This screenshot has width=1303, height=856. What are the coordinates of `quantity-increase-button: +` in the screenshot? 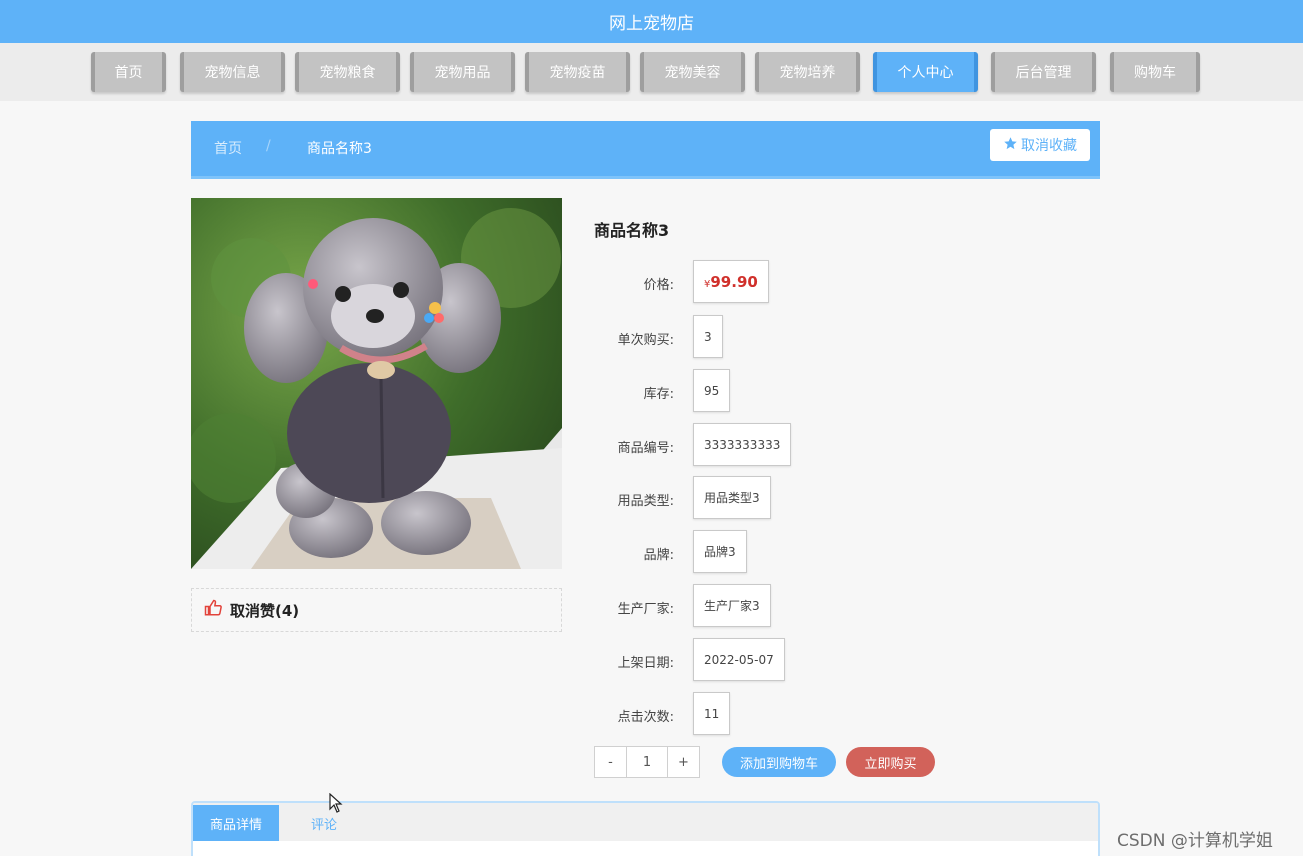 It's located at (683, 762).